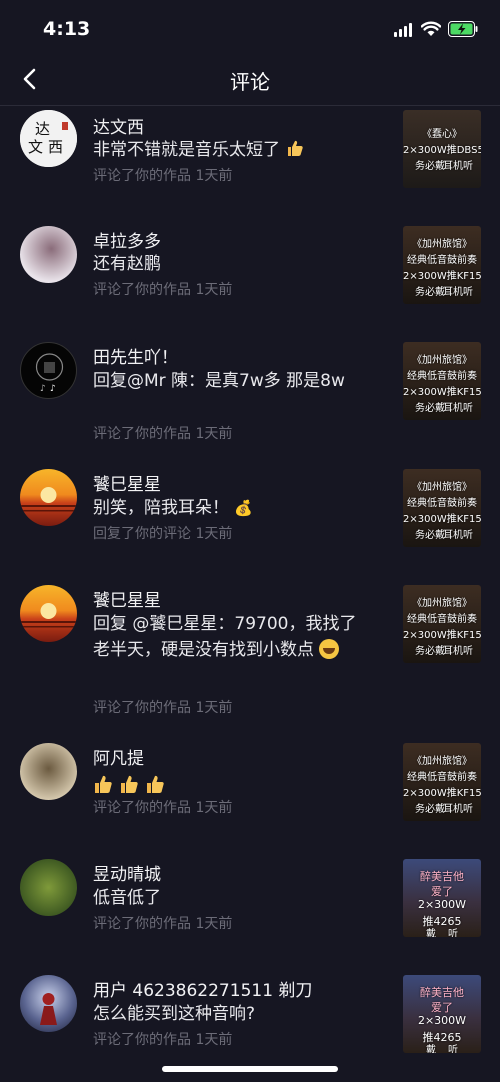  What do you see at coordinates (67, 29) in the screenshot?
I see `status-time: 4:13` at bounding box center [67, 29].